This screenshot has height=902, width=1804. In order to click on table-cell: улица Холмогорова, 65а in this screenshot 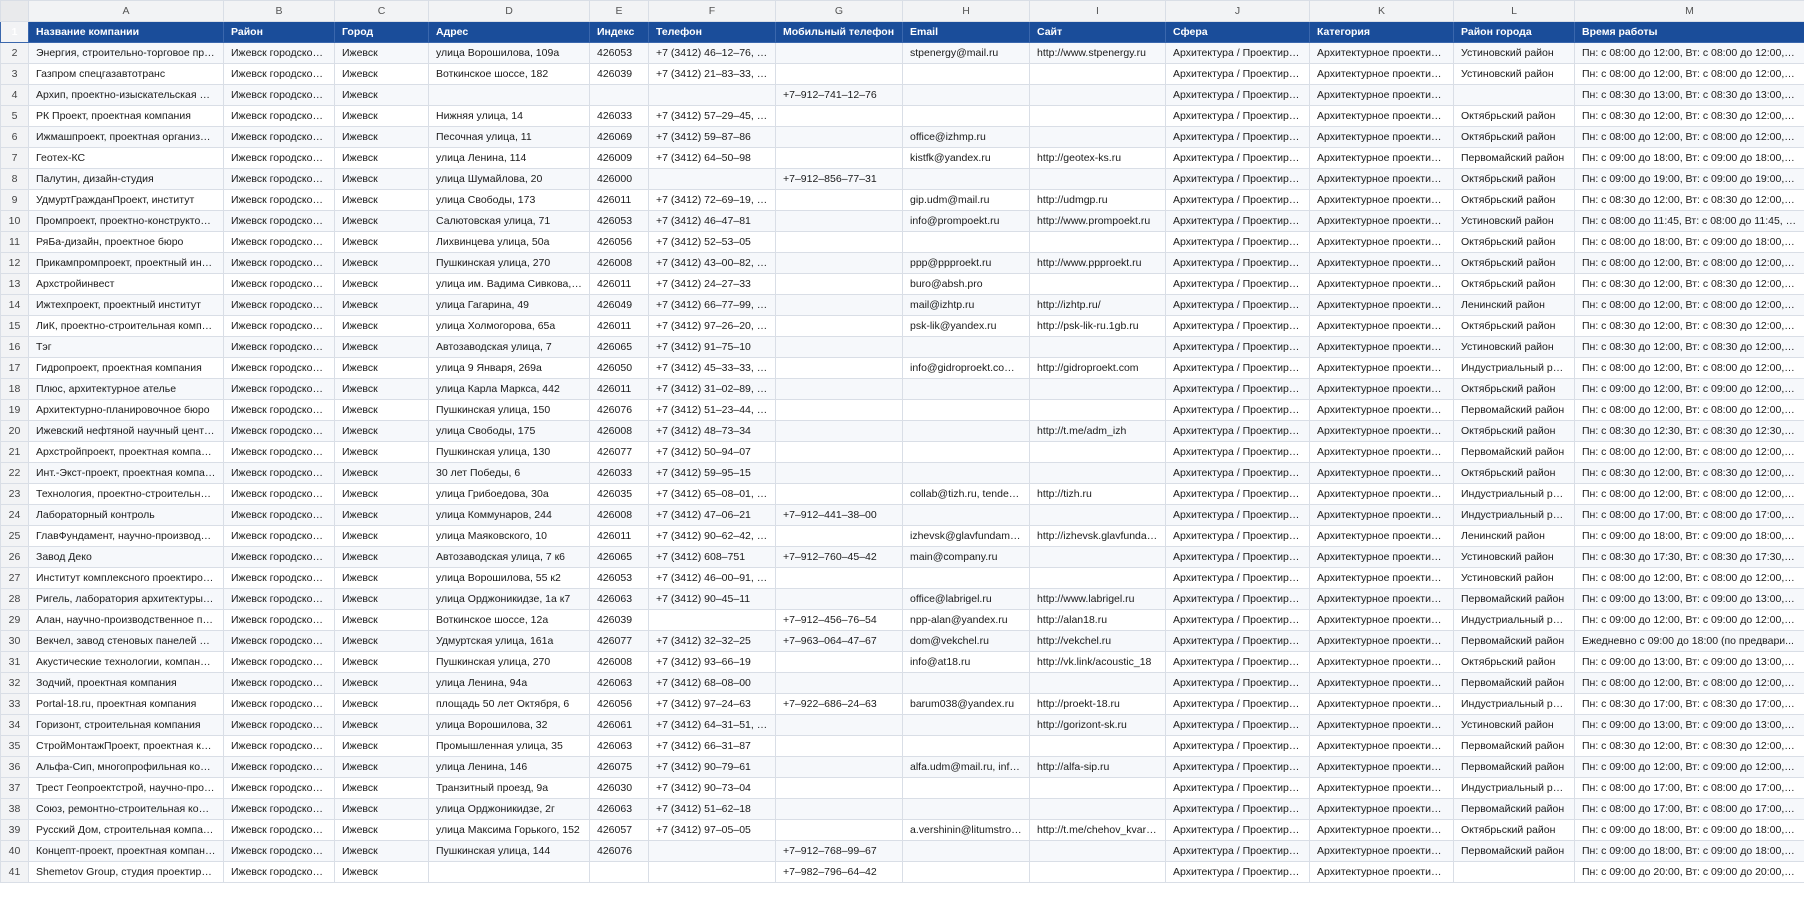, I will do `click(509, 326)`.